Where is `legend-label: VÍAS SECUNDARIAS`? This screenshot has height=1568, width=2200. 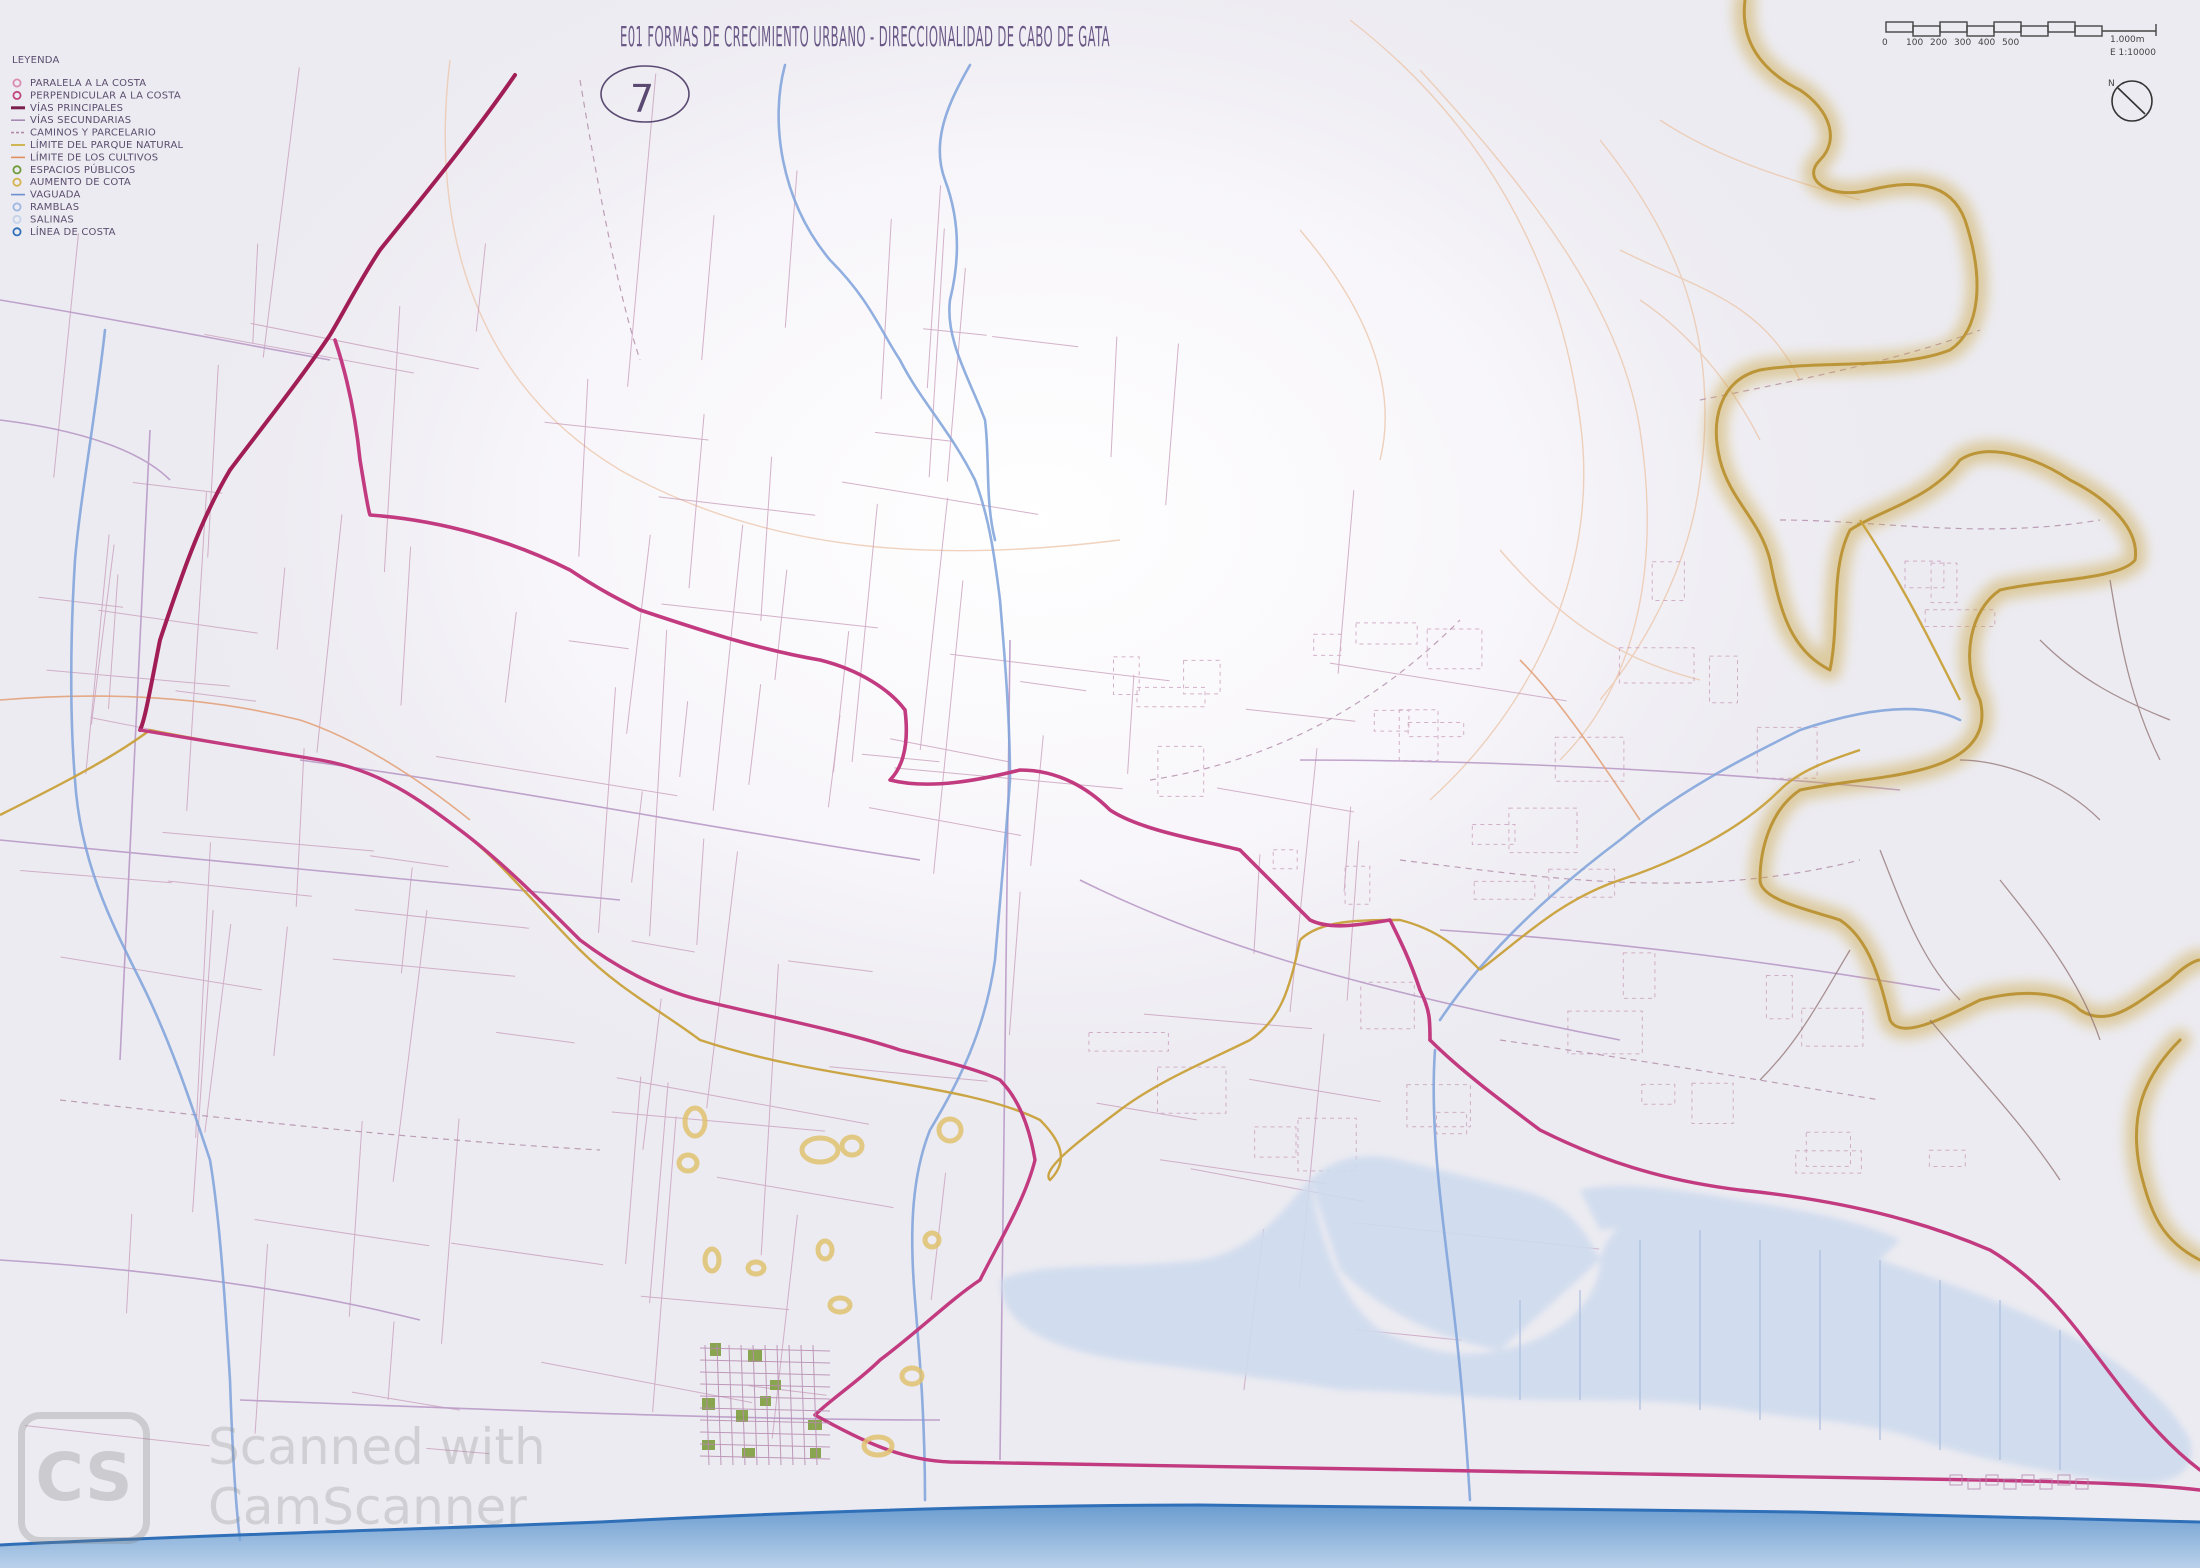 legend-label: VÍAS SECUNDARIAS is located at coordinates (80, 119).